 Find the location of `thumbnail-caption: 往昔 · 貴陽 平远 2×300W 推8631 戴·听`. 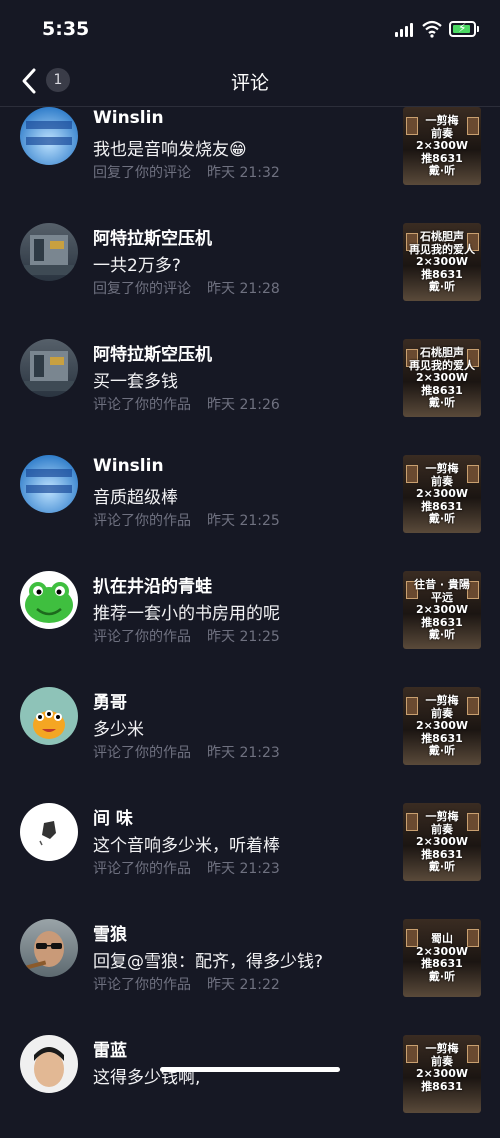

thumbnail-caption: 往昔 · 貴陽 平远 2×300W 推8631 戴·听 is located at coordinates (442, 609).